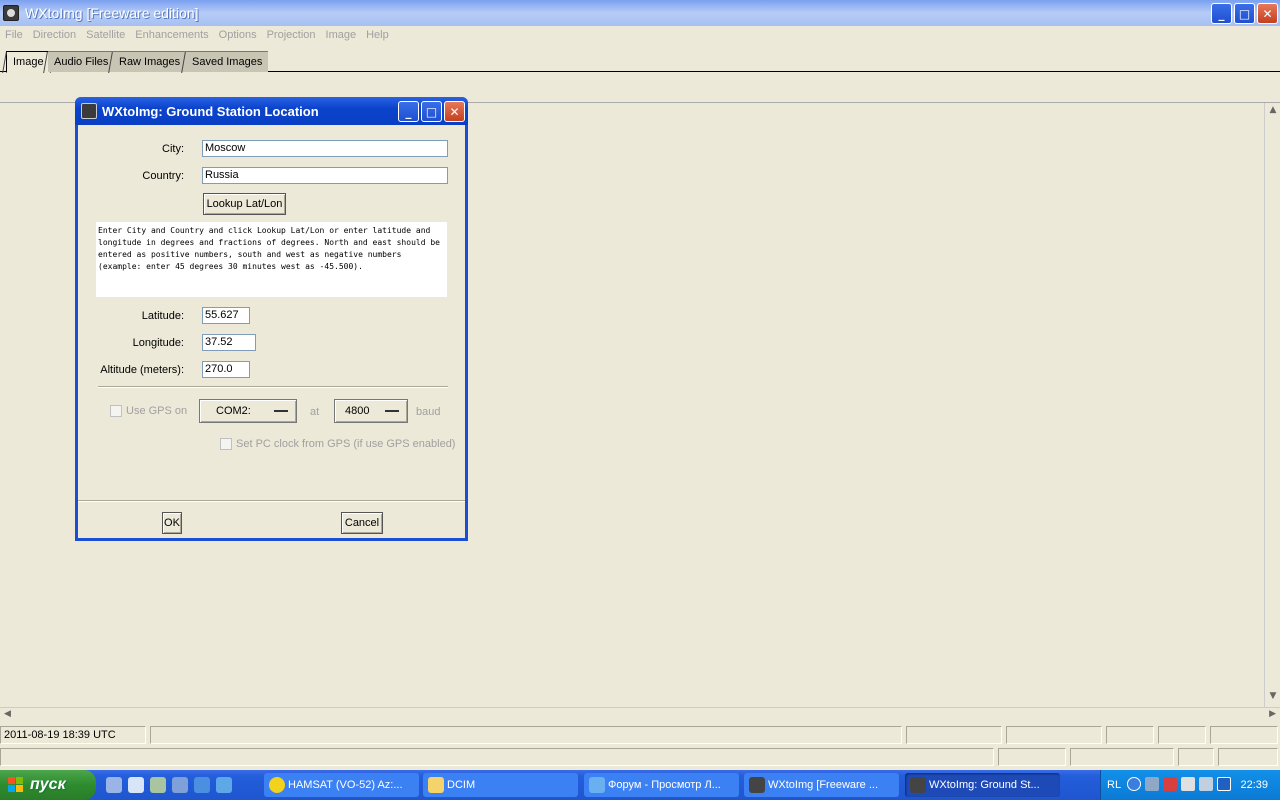  I want to click on longitude-label: Longitude:, so click(158, 343).